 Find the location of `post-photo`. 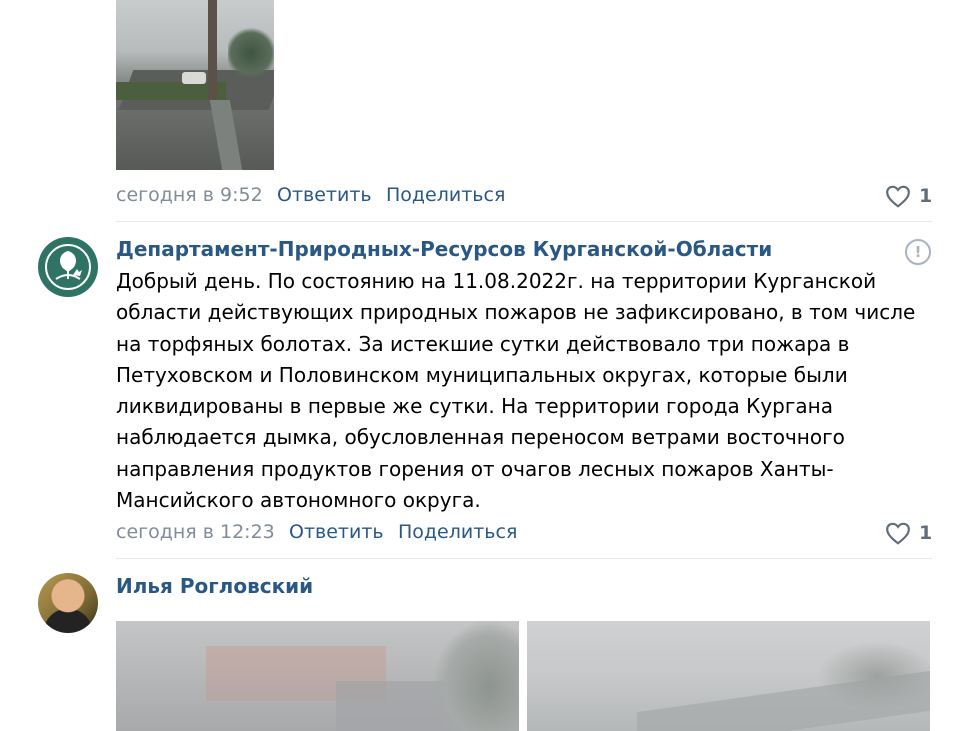

post-photo is located at coordinates (195, 85).